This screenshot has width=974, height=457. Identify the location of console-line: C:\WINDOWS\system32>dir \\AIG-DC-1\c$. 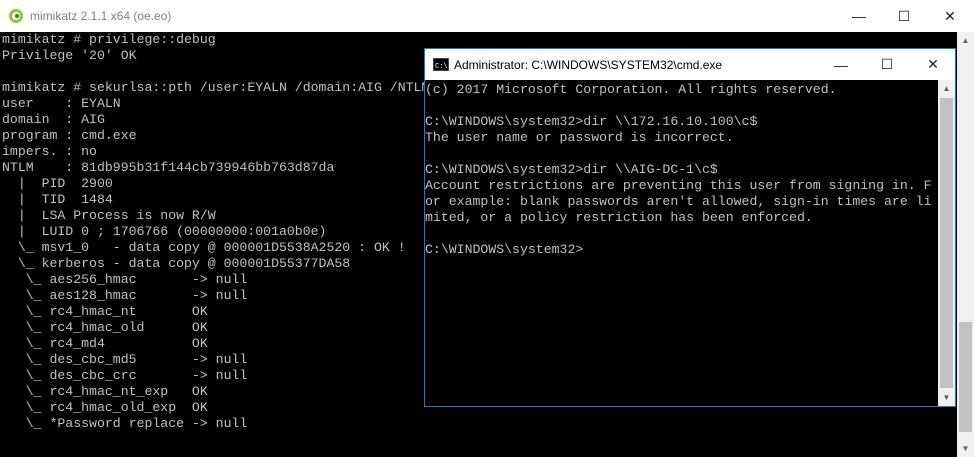
(571, 169).